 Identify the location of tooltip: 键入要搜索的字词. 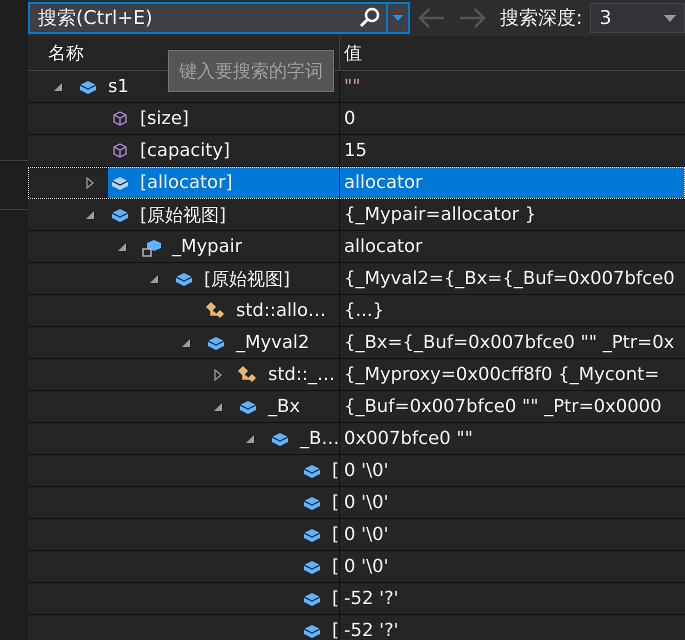
(251, 71).